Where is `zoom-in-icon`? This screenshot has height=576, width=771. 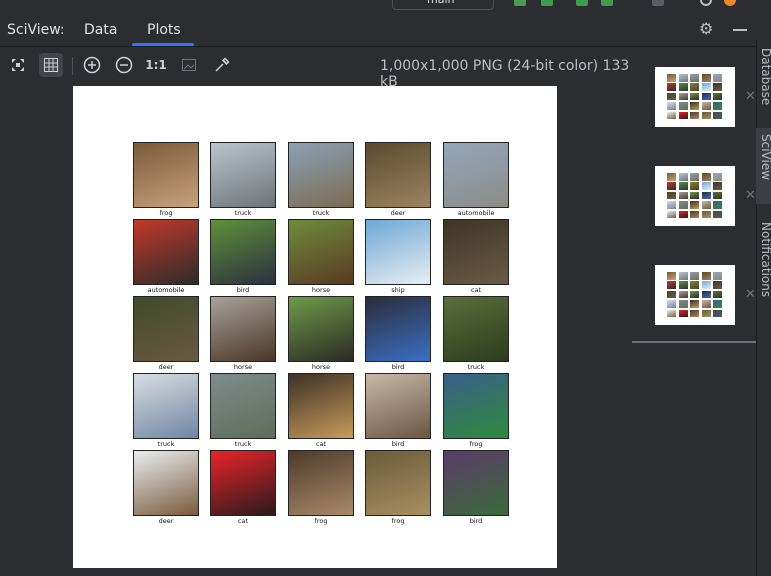 zoom-in-icon is located at coordinates (92, 65).